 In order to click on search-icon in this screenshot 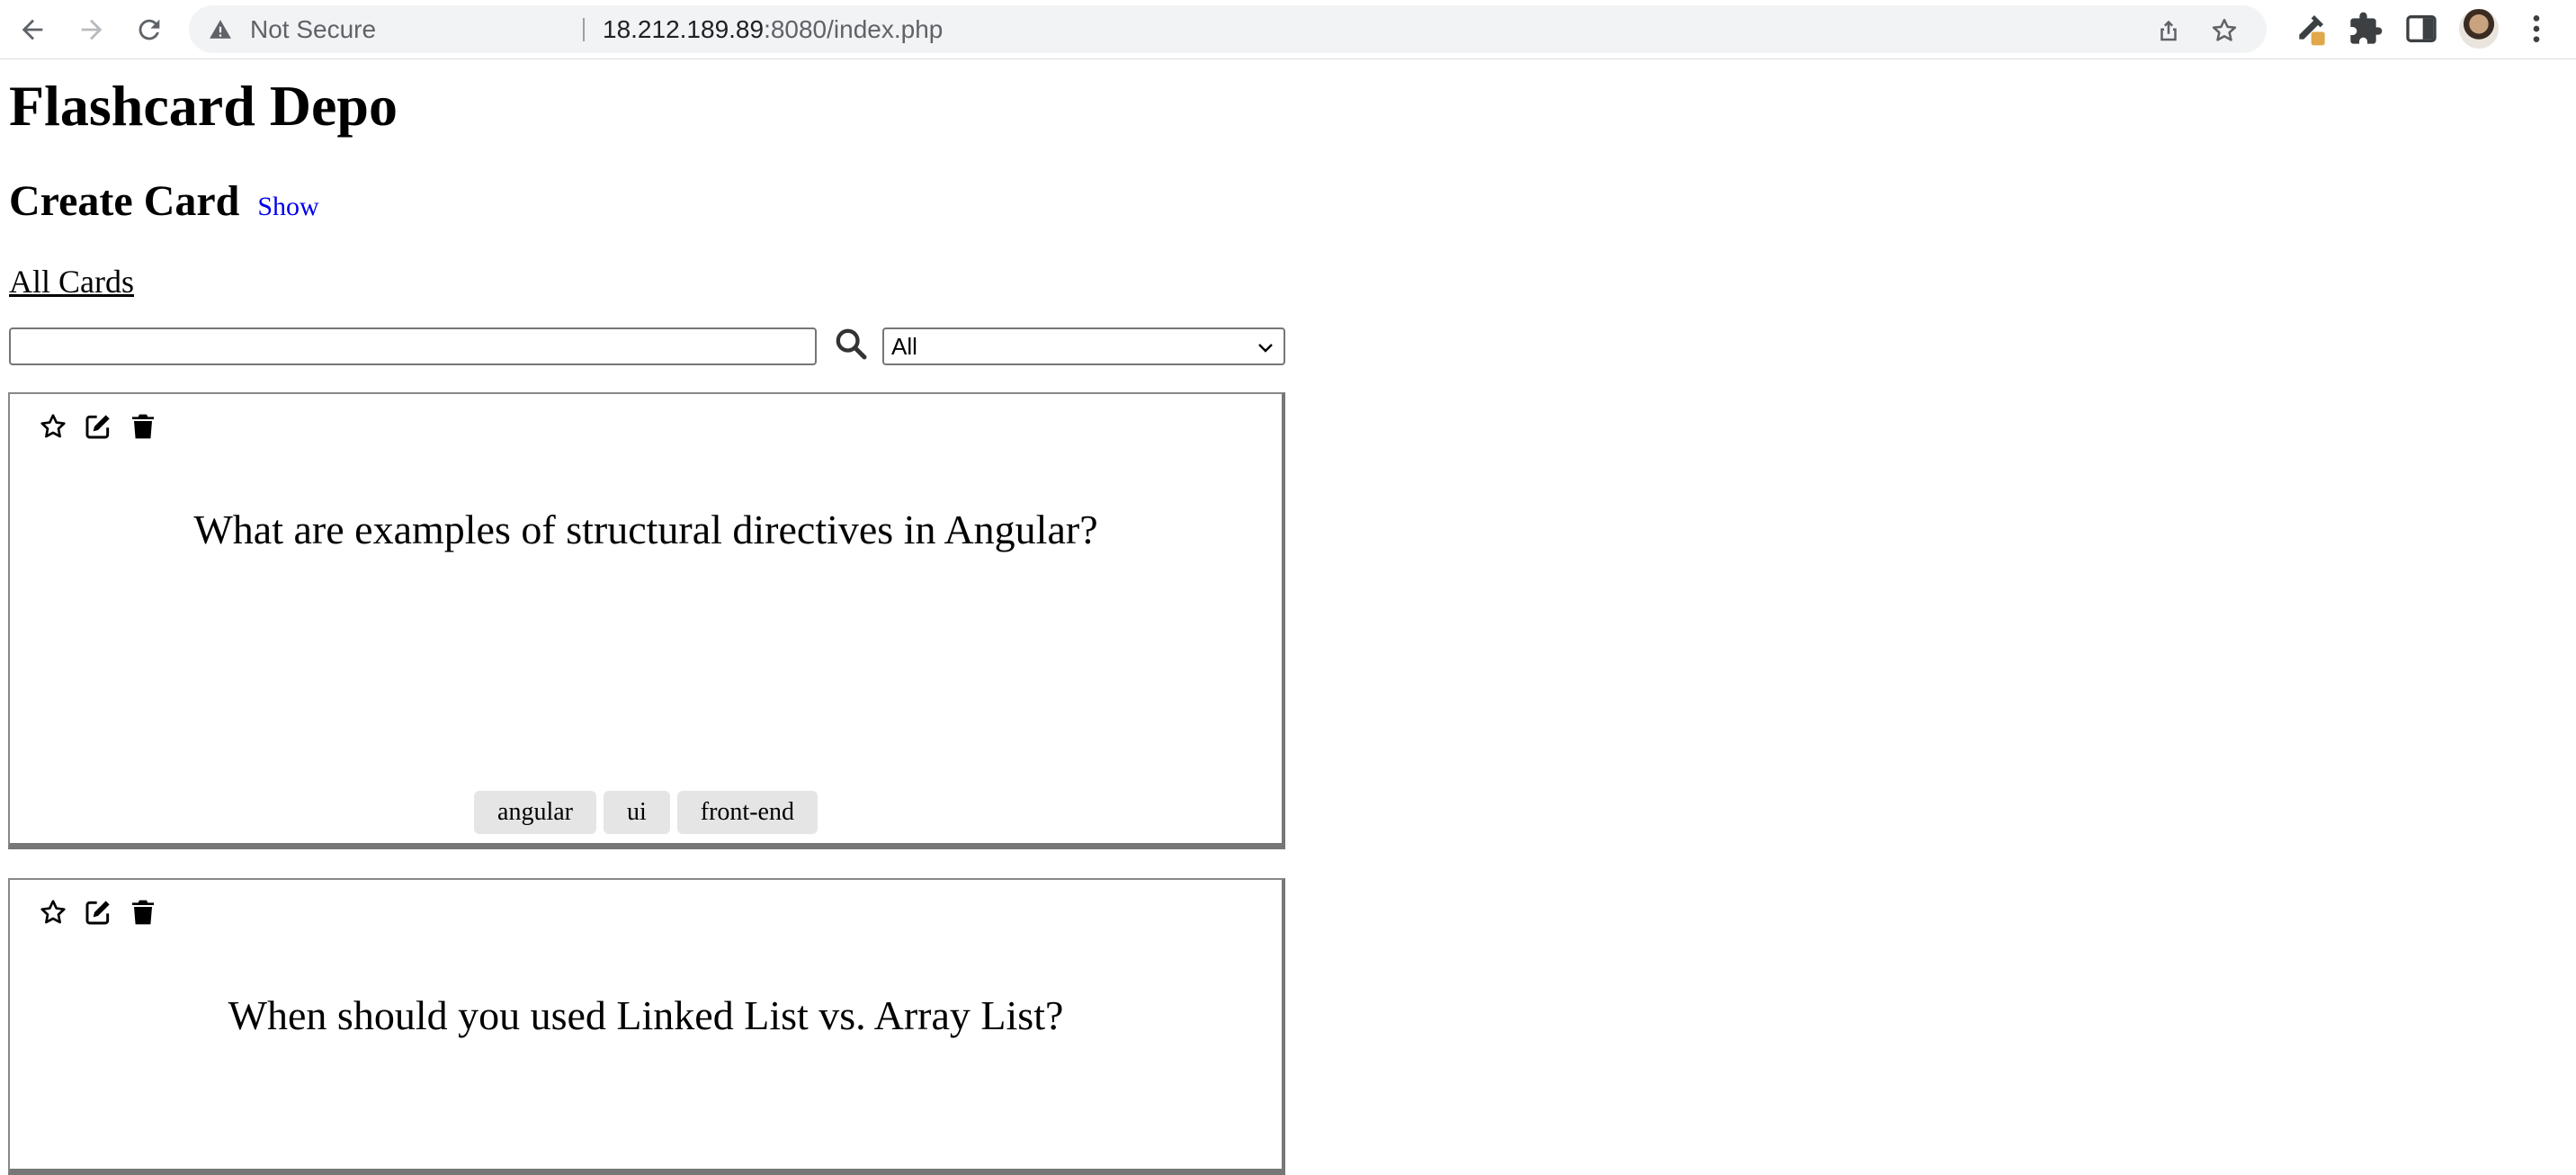, I will do `click(851, 344)`.